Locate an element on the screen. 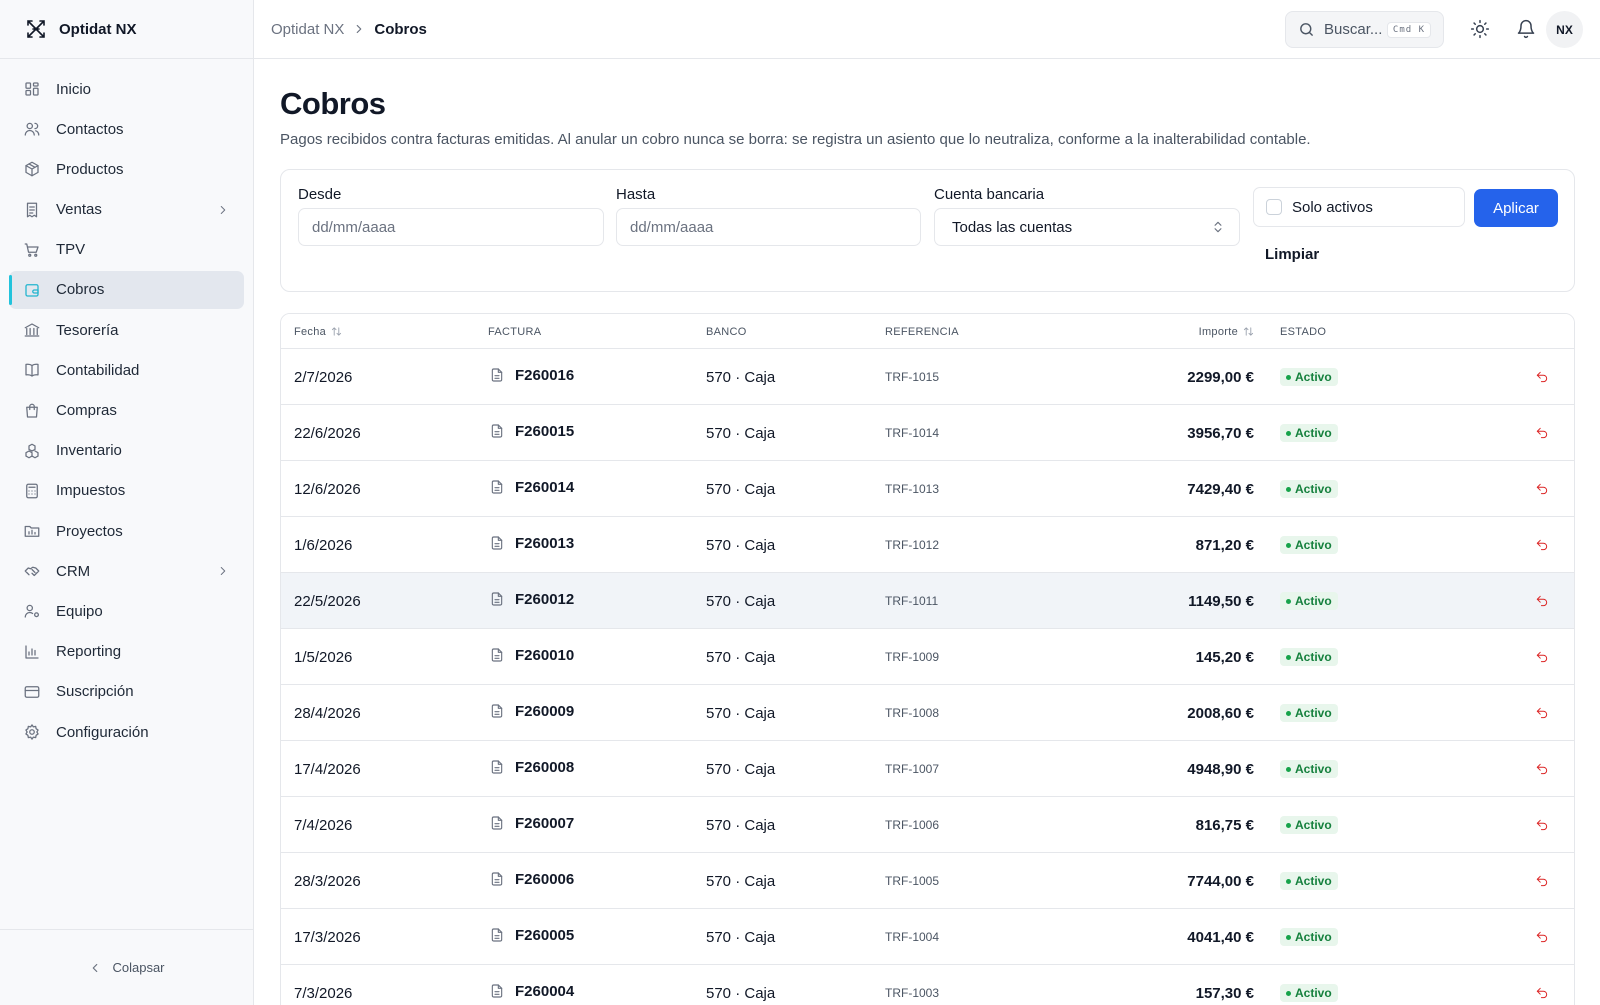  row-invoice-link: F260004 is located at coordinates (531, 985).